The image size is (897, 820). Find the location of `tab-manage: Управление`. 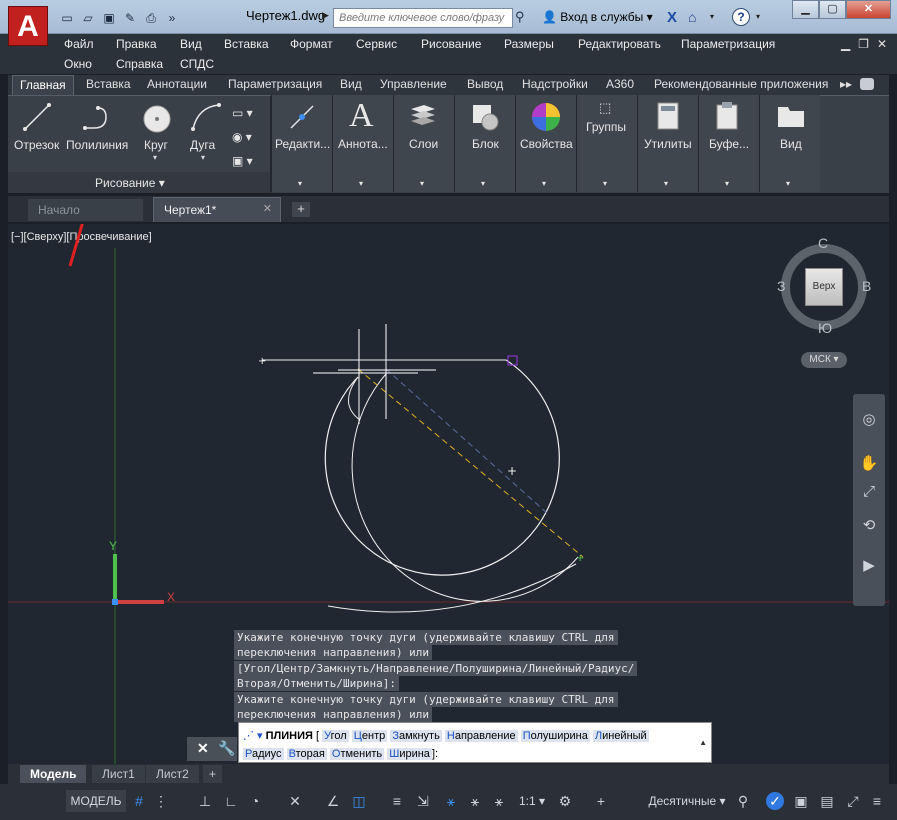

tab-manage: Управление is located at coordinates (413, 84).